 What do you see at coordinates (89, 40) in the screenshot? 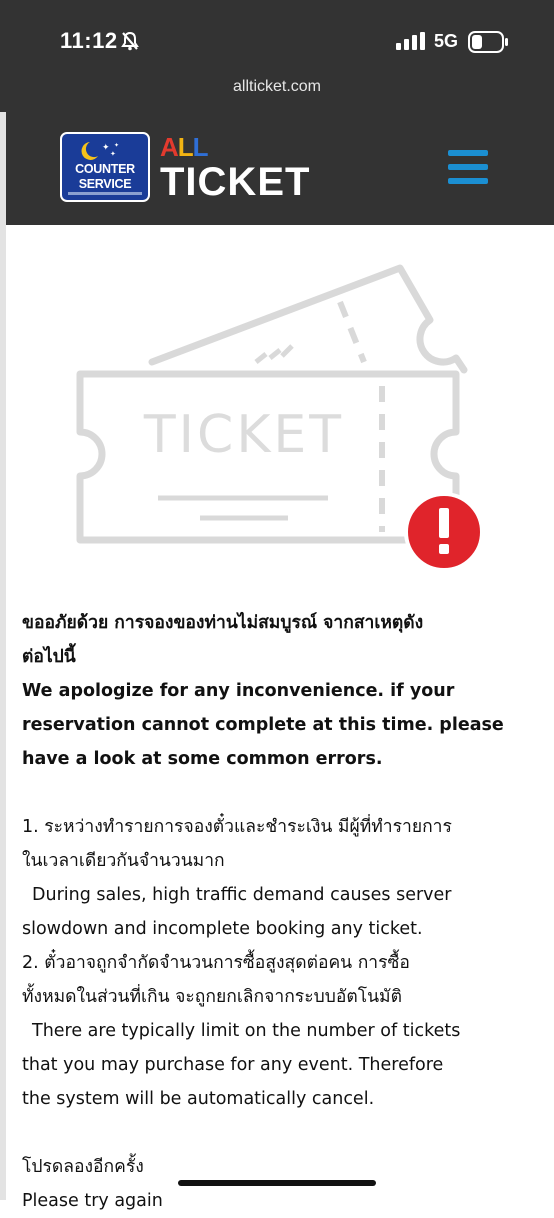
I see `status-time: 11:12` at bounding box center [89, 40].